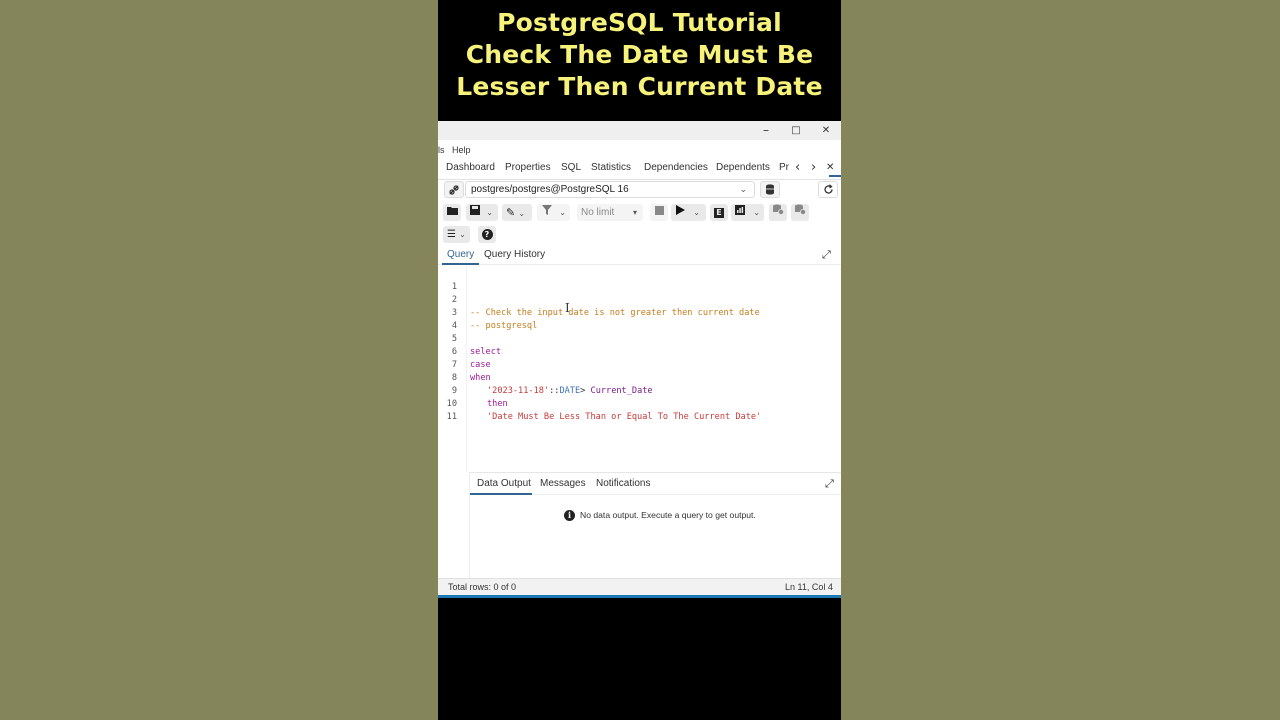  Describe the element at coordinates (545, 377) in the screenshot. I see `code-line-8: 8 '2023-11-18'::DATE> Current_Date` at that location.